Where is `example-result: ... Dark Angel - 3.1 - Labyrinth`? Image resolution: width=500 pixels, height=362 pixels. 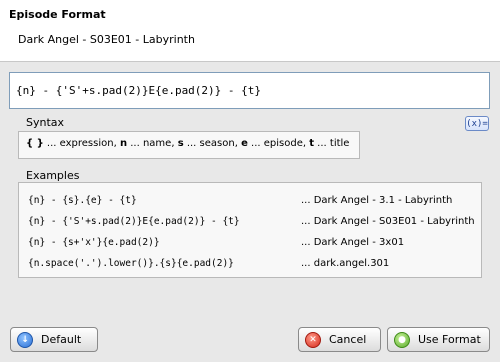 example-result: ... Dark Angel - 3.1 - Labyrinth is located at coordinates (377, 200).